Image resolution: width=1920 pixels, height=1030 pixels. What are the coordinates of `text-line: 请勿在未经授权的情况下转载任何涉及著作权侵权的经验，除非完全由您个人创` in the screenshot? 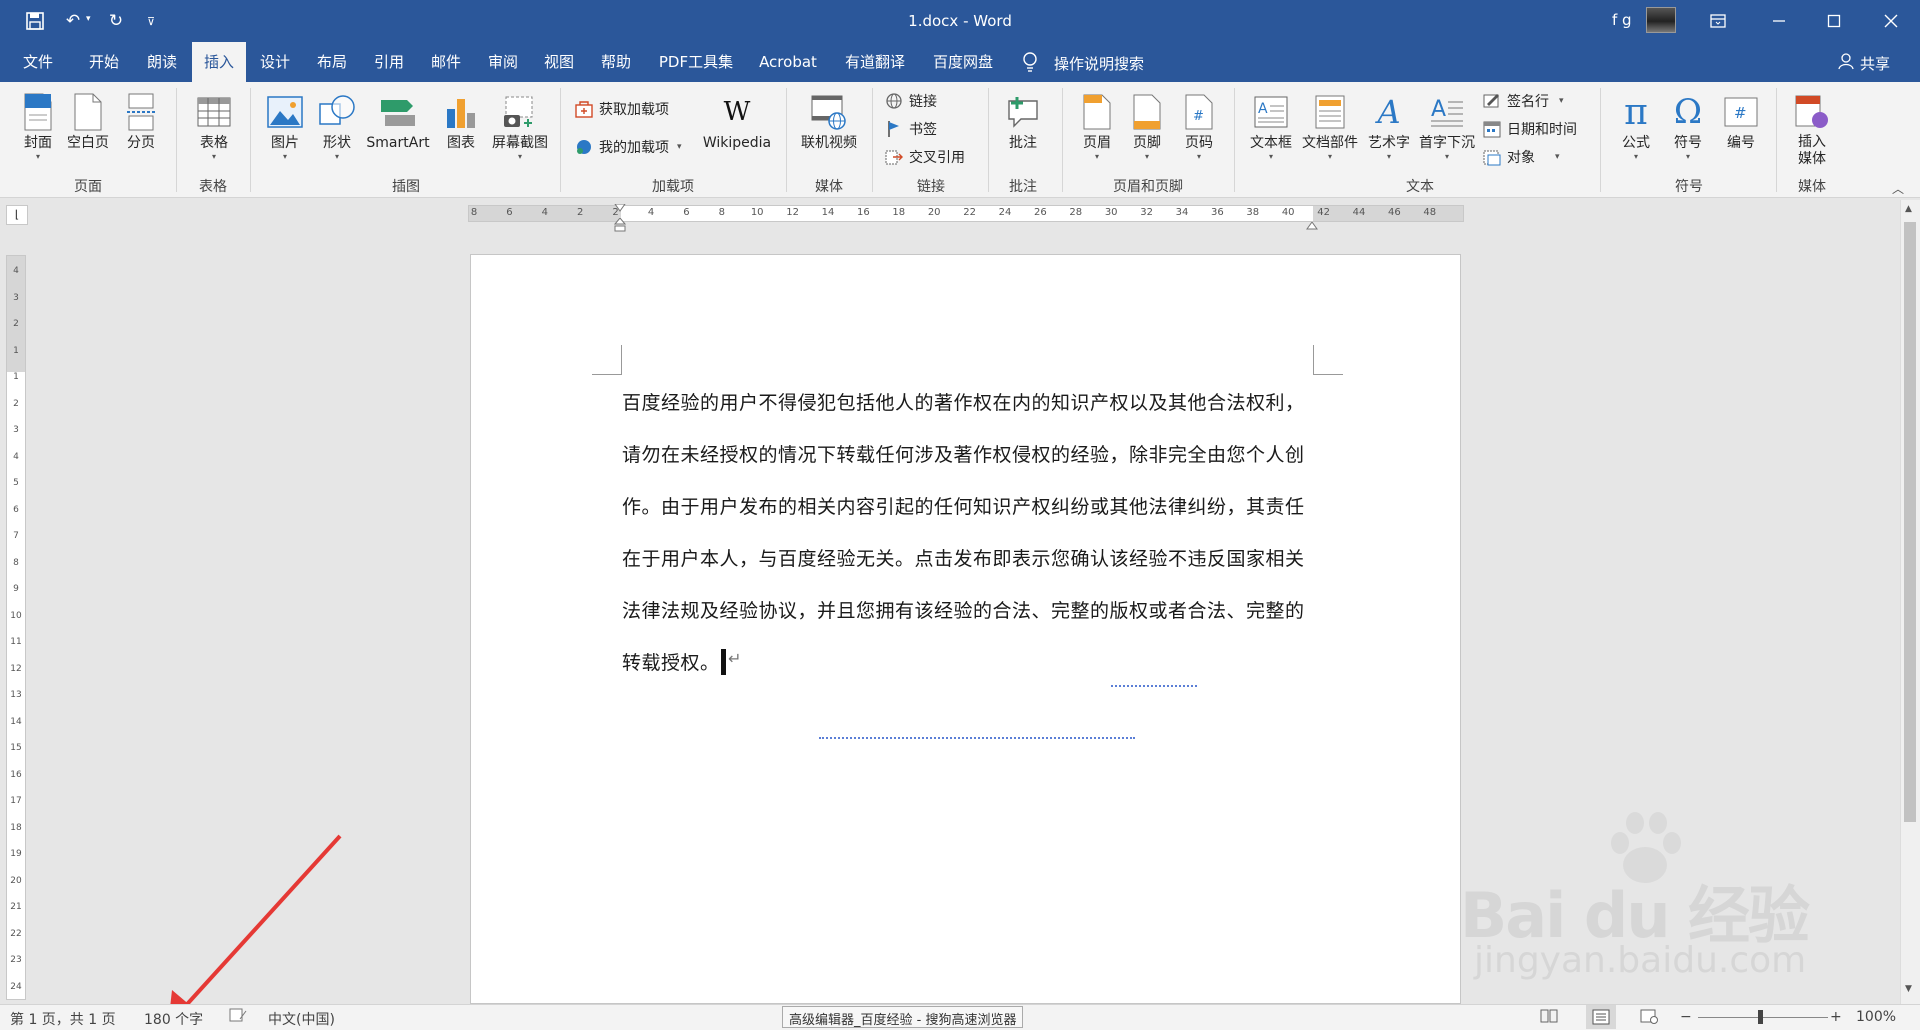 It's located at (977, 453).